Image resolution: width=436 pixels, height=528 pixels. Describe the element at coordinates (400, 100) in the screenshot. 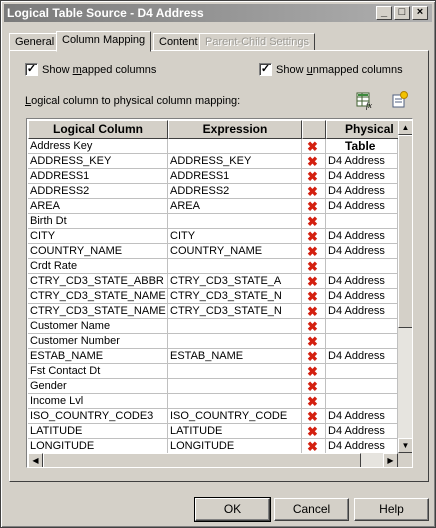

I see `new-item-icon` at that location.